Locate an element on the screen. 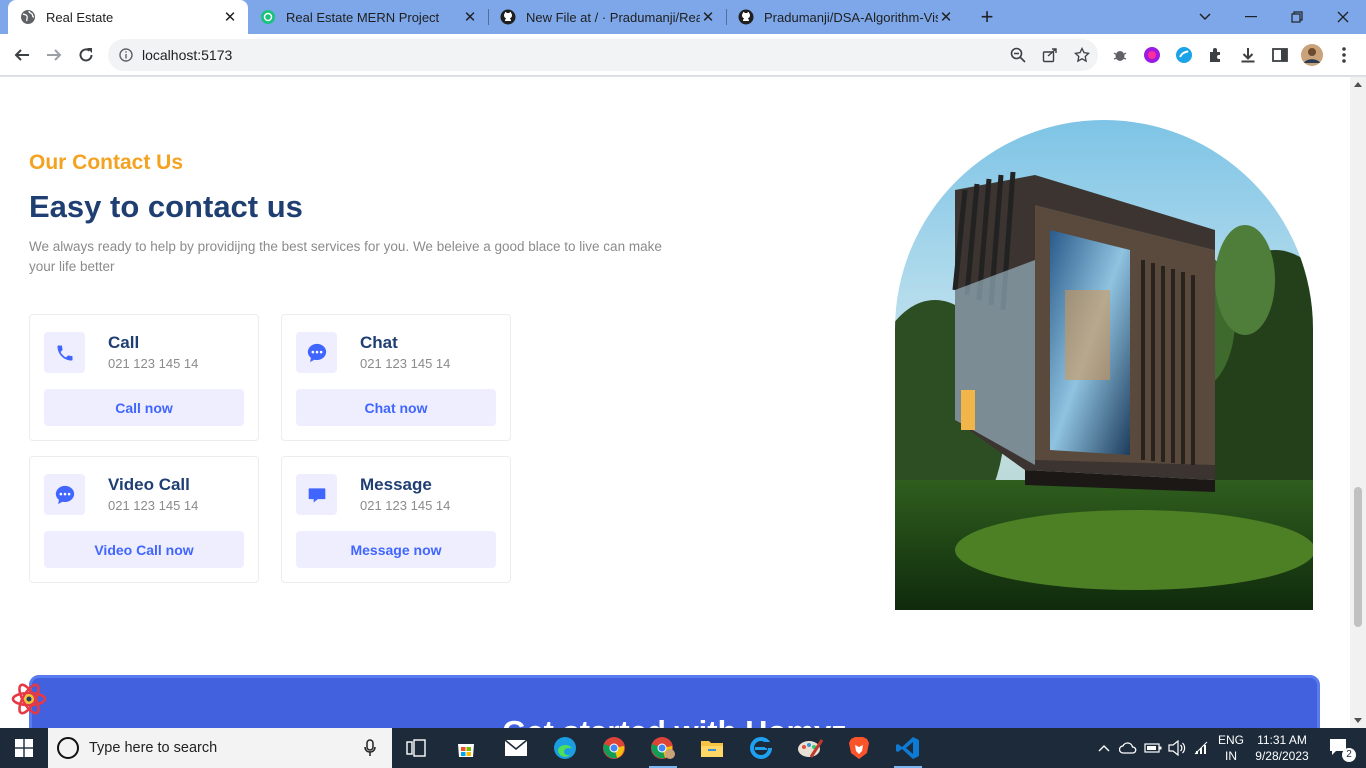 The height and width of the screenshot is (768, 1366). scroll-down-arrow is located at coordinates (1358, 720).